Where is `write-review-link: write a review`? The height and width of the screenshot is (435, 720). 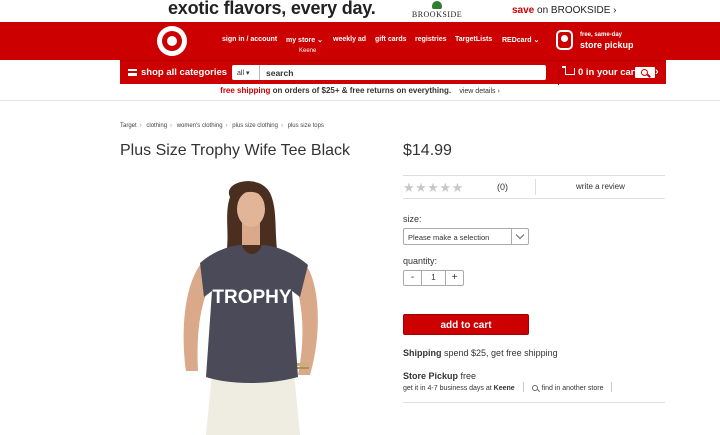 write-review-link: write a review is located at coordinates (600, 186).